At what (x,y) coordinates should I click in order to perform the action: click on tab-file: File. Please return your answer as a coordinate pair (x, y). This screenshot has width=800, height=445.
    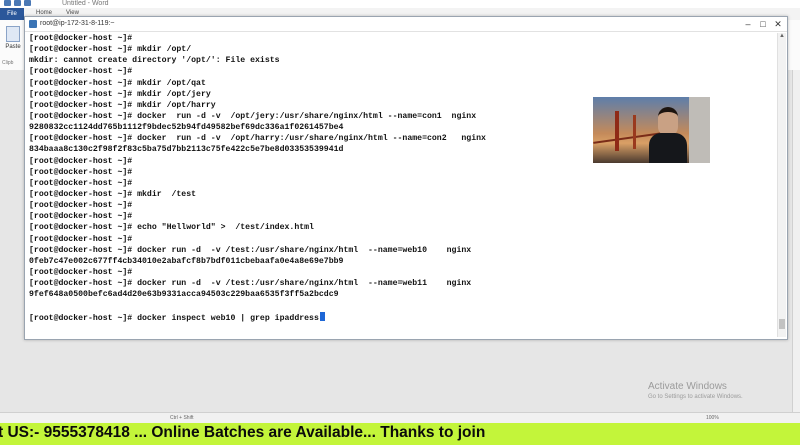
    Looking at the image, I should click on (12, 14).